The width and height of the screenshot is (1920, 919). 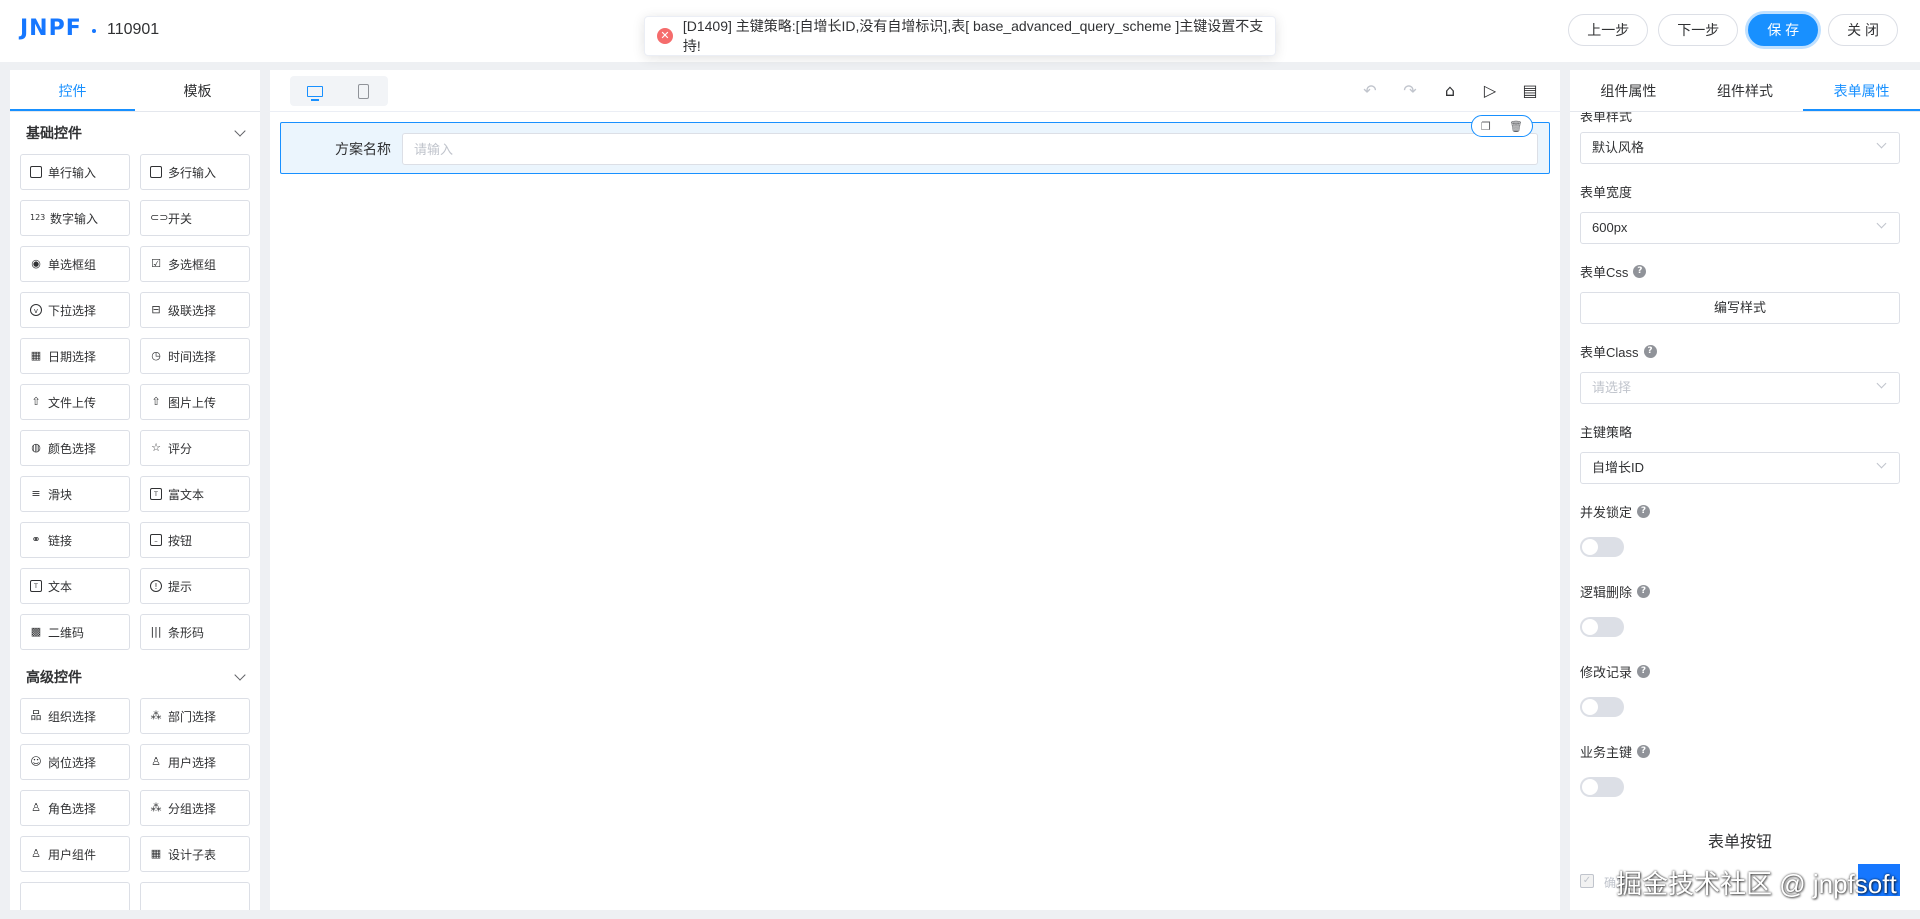 I want to click on select-value: 自增长ID, so click(x=1618, y=467).